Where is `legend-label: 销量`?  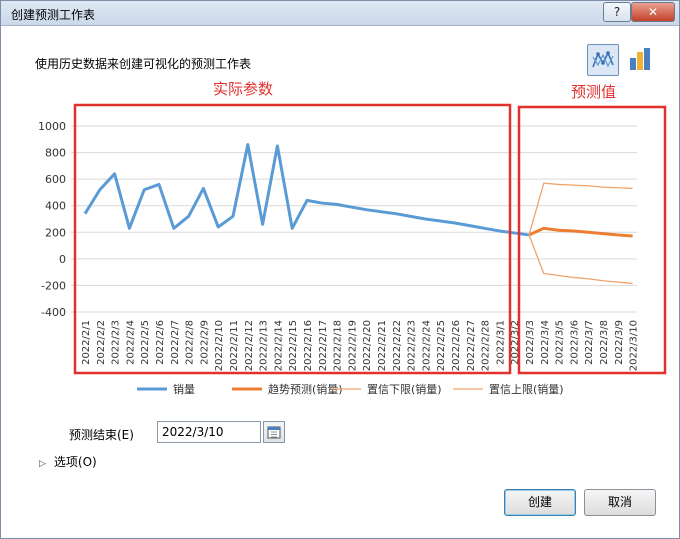
legend-label: 销量 is located at coordinates (184, 389).